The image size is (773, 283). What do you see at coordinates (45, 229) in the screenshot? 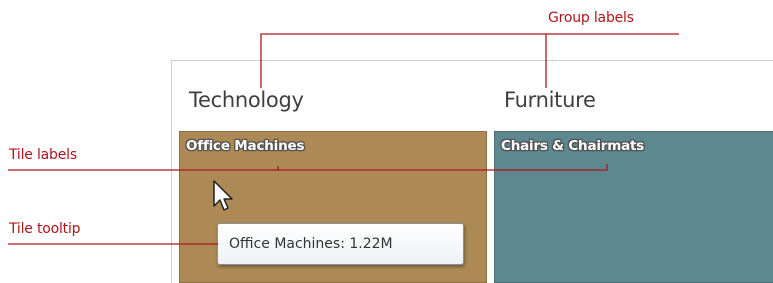
I see `callout-tile-tooltip: Tile tooltip` at bounding box center [45, 229].